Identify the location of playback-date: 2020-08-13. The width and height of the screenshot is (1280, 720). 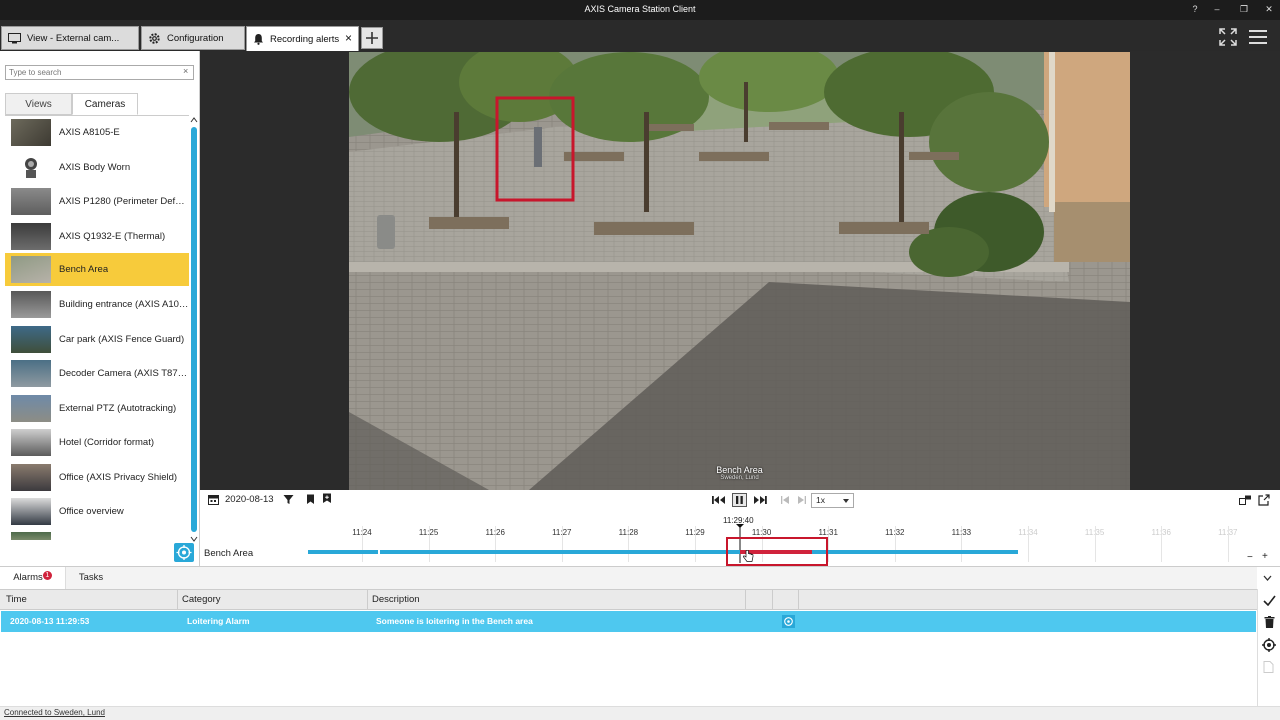
(249, 499).